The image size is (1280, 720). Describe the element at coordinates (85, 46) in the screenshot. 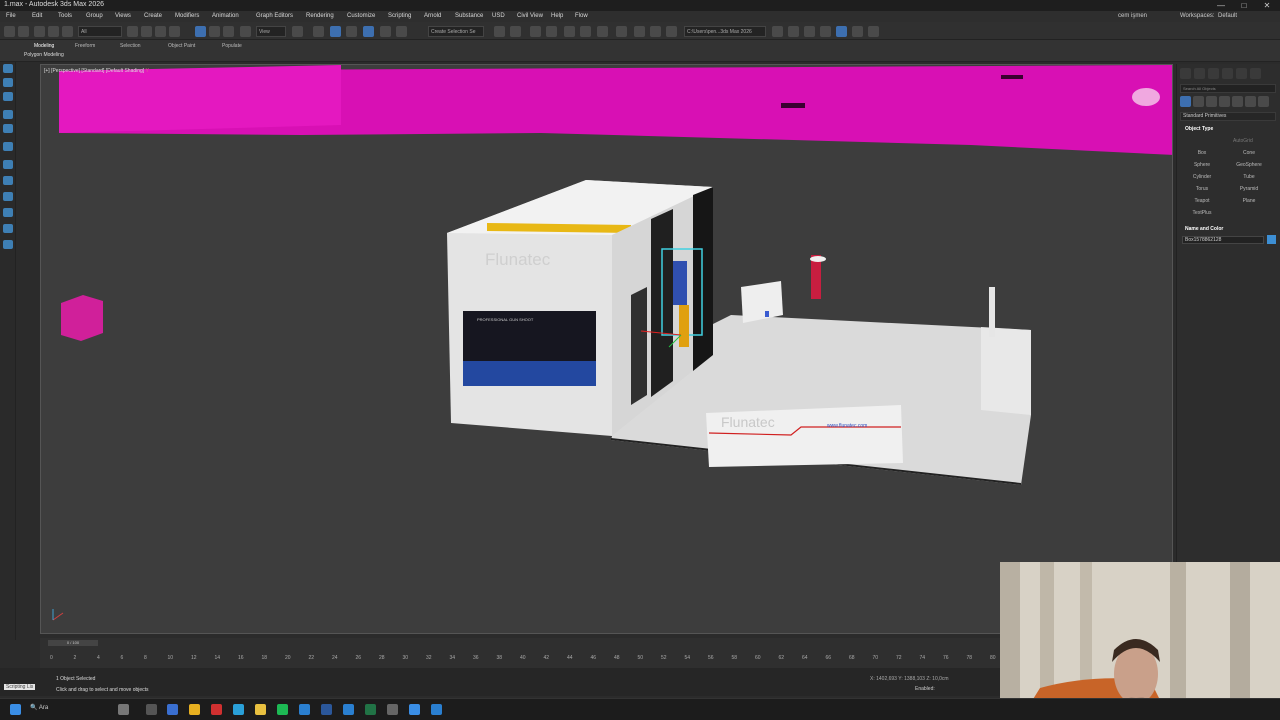

I see `tab-freeform: Freeform` at that location.